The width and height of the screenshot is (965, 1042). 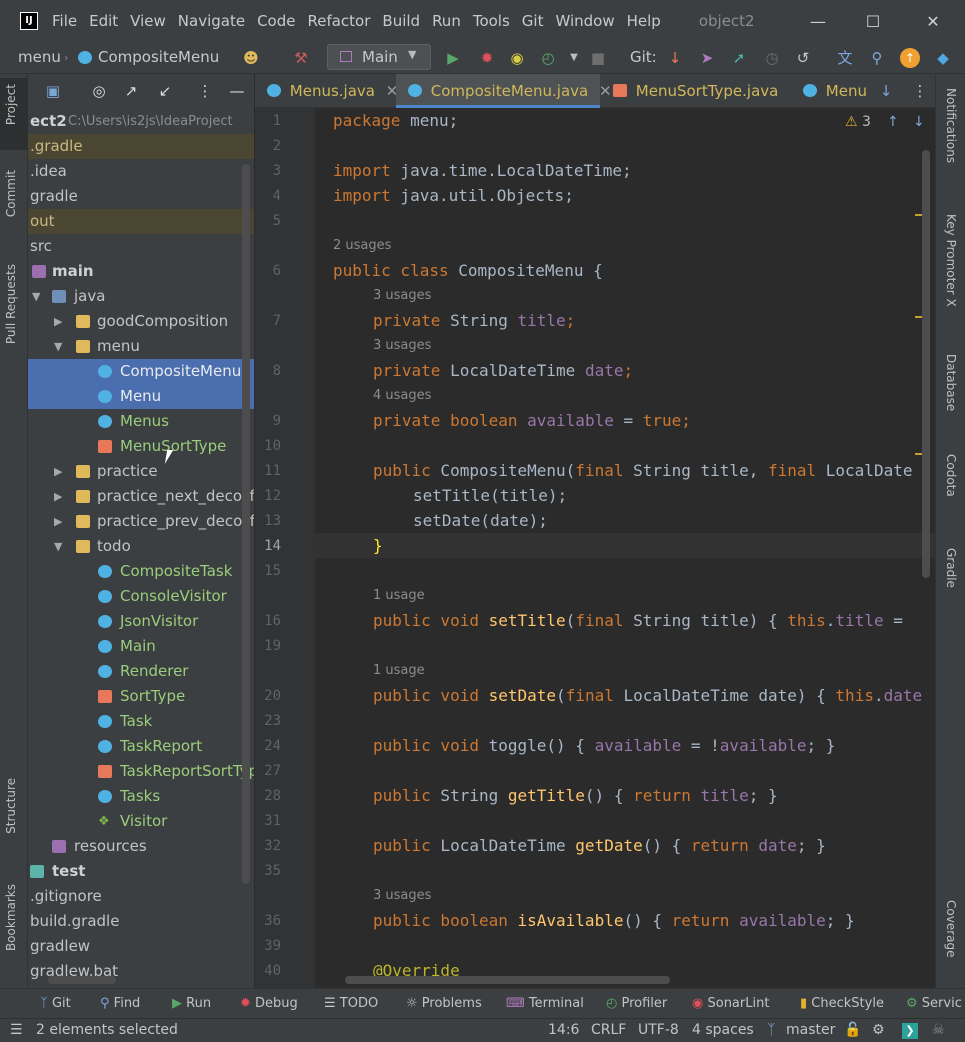 I want to click on tab-commit: Commit, so click(x=11, y=193).